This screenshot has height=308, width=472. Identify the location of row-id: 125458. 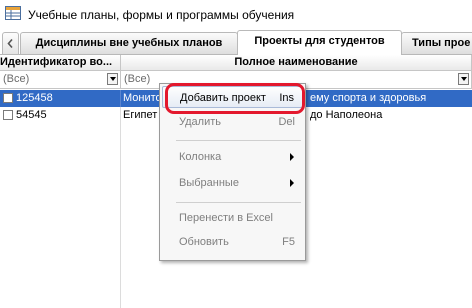
(34, 98).